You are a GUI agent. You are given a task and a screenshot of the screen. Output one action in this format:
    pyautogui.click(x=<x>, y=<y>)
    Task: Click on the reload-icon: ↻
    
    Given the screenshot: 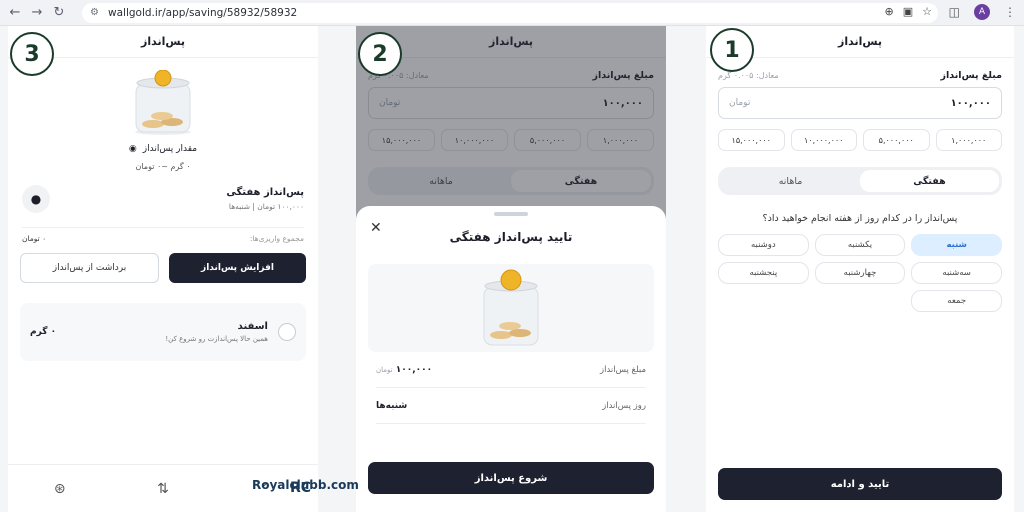 What is the action you would take?
    pyautogui.click(x=59, y=13)
    